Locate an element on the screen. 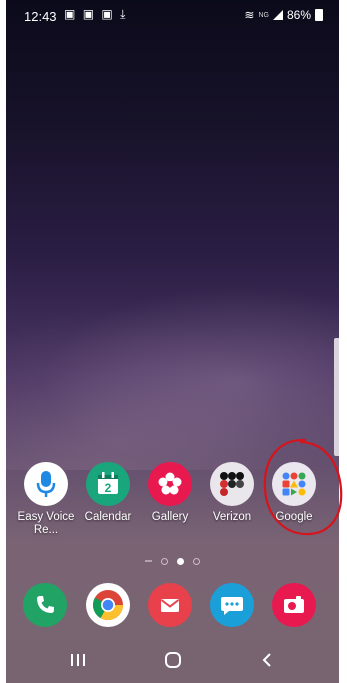 This screenshot has width=347, height=683. battery-percent: 86% is located at coordinates (298, 15).